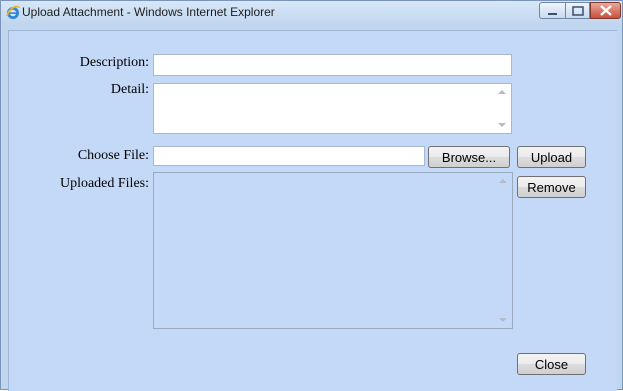 The height and width of the screenshot is (391, 623). What do you see at coordinates (13, 12) in the screenshot?
I see `internet-explorer-icon` at bounding box center [13, 12].